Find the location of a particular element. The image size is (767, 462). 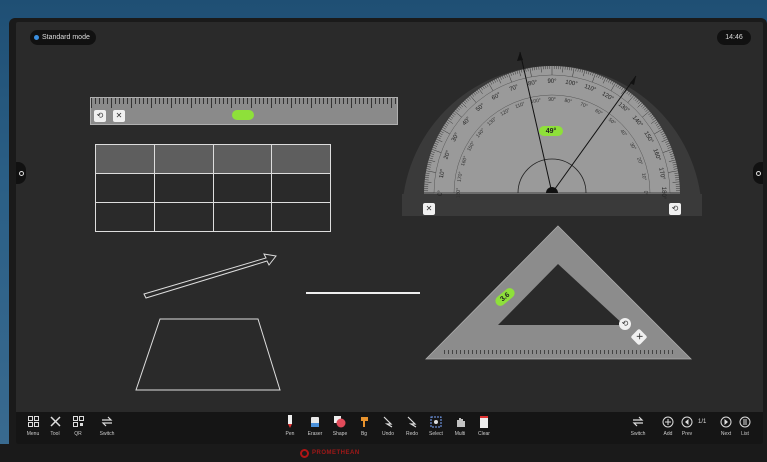

page-list-icon is located at coordinates (745, 421).